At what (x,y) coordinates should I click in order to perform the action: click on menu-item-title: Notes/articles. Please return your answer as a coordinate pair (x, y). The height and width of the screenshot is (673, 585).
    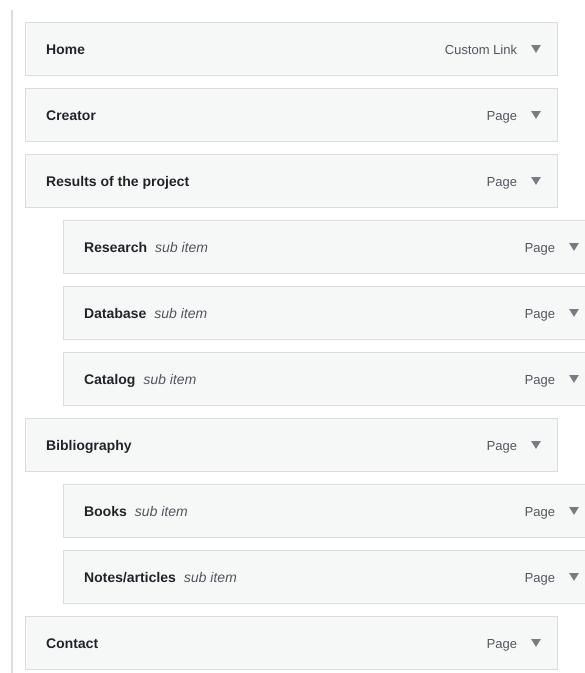
    Looking at the image, I should click on (130, 577).